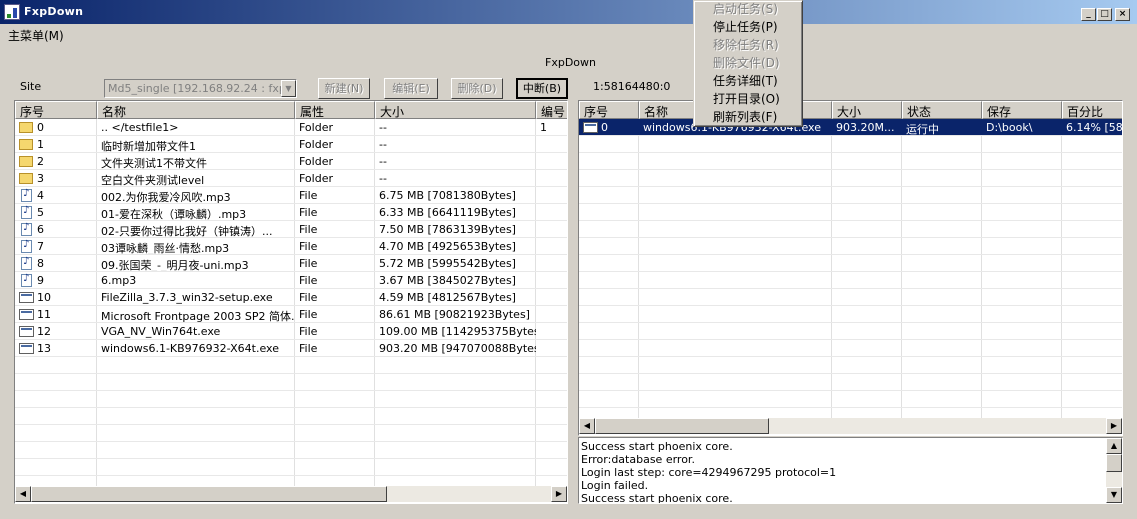  I want to click on file-row: 9 6.mp3 File 3.67 MB [3845027Bytes], so click(291, 280).